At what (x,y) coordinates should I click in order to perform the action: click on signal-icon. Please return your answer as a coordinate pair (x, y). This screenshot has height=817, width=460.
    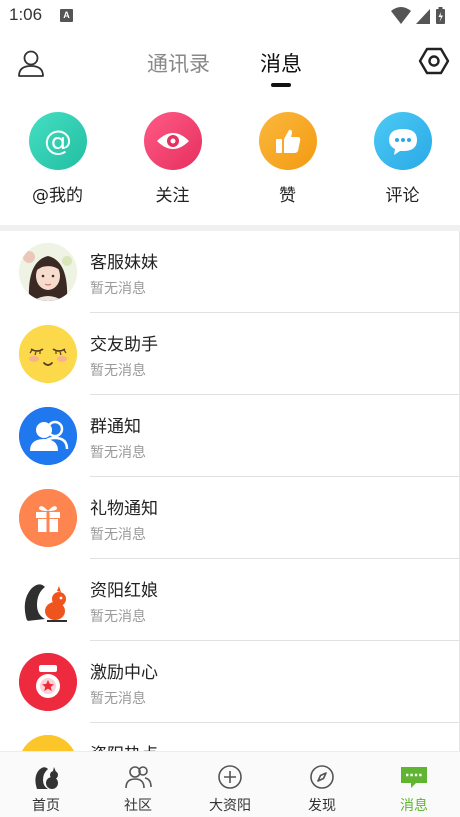
    Looking at the image, I should click on (423, 16).